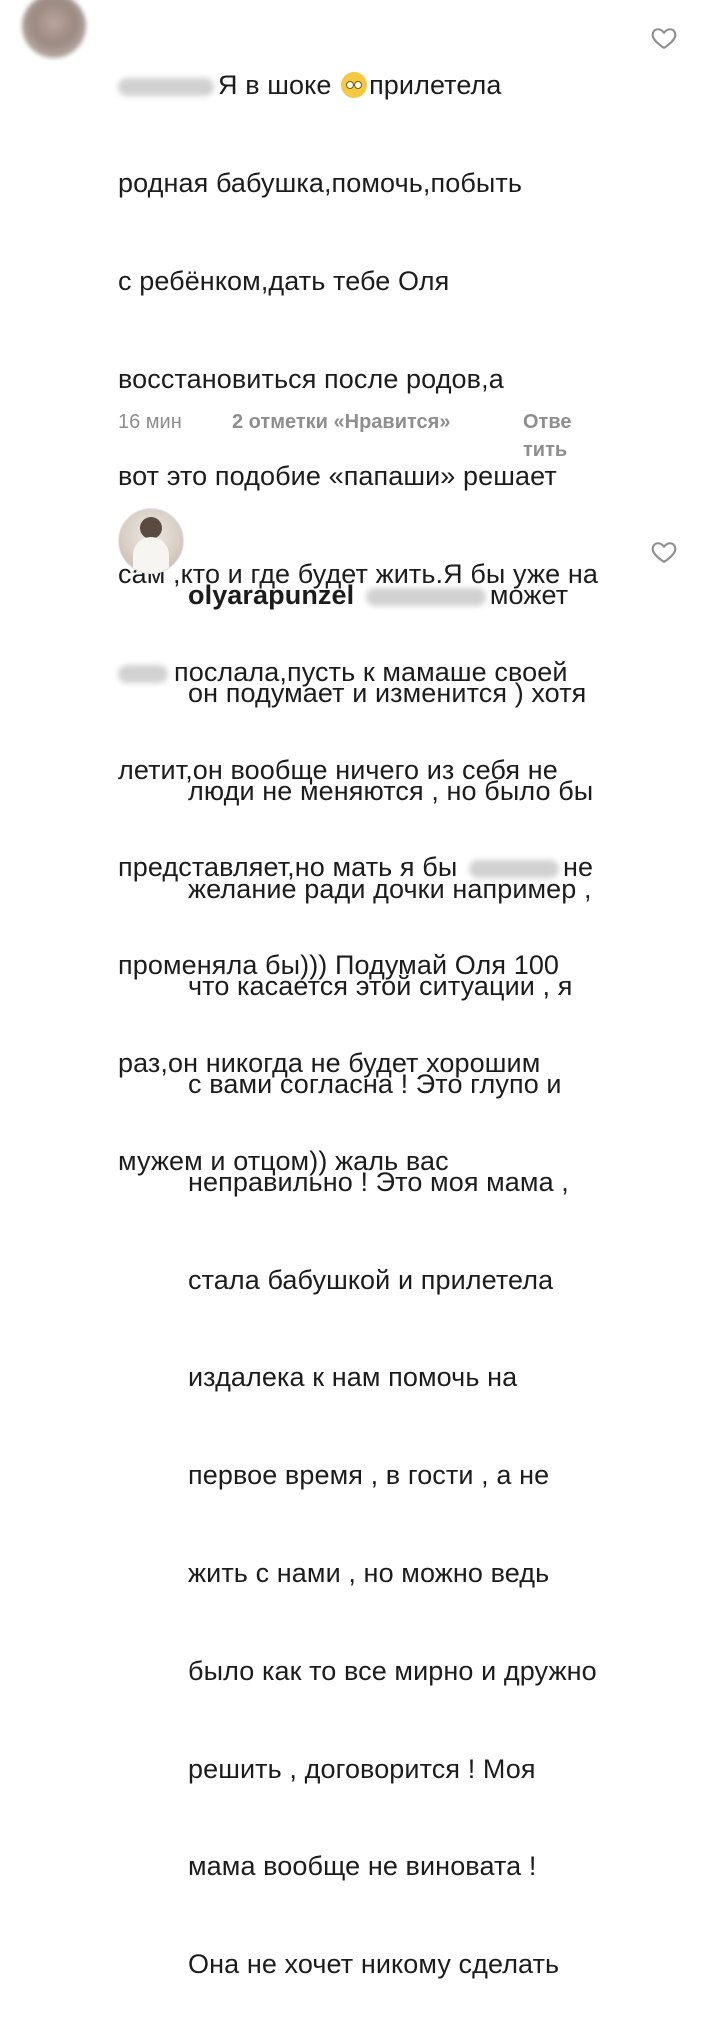 This screenshot has width=720, height=2034. I want to click on avatar-head, so click(151, 528).